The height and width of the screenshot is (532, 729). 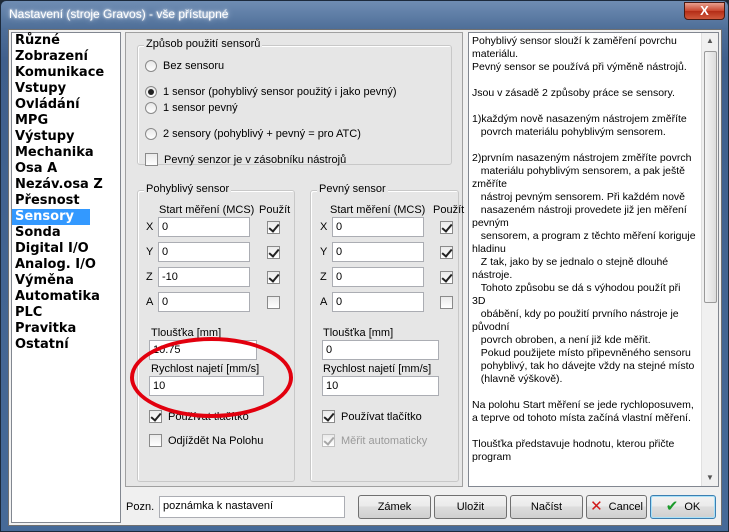 I want to click on radio-label: Bez sensoru, so click(x=194, y=66).